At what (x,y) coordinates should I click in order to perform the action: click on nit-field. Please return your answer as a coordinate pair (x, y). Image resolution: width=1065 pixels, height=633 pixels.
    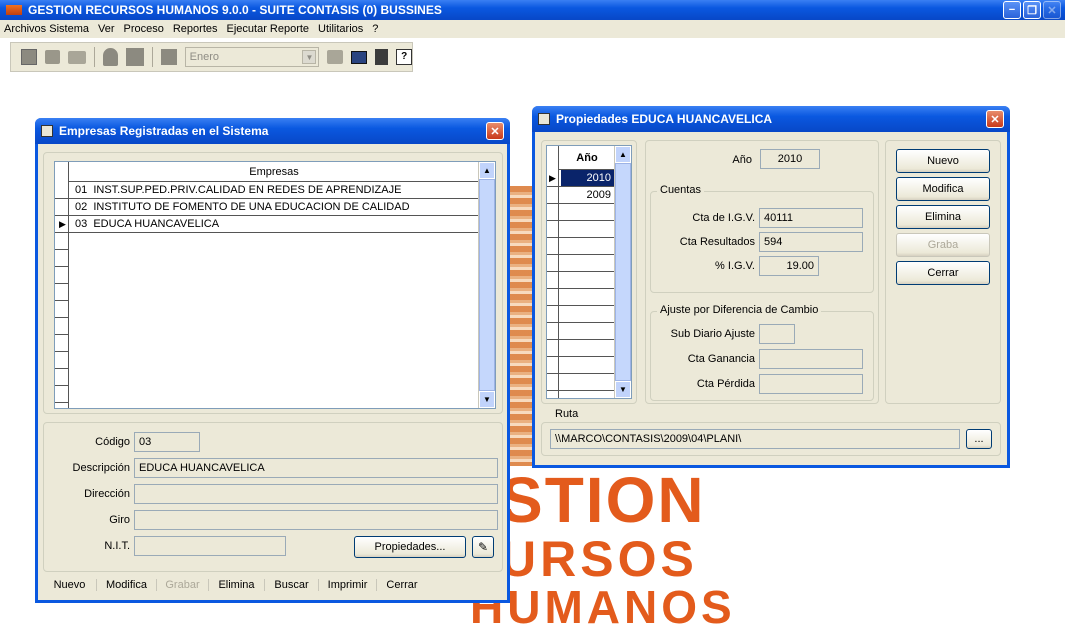
    Looking at the image, I should click on (210, 546).